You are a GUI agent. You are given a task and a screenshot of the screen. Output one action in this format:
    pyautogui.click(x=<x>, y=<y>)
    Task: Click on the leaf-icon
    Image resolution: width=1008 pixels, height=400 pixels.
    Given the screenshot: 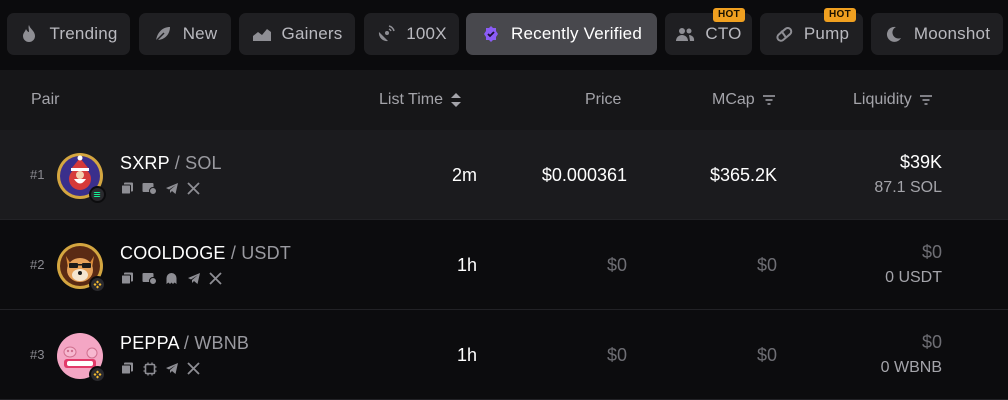 What is the action you would take?
    pyautogui.click(x=163, y=34)
    